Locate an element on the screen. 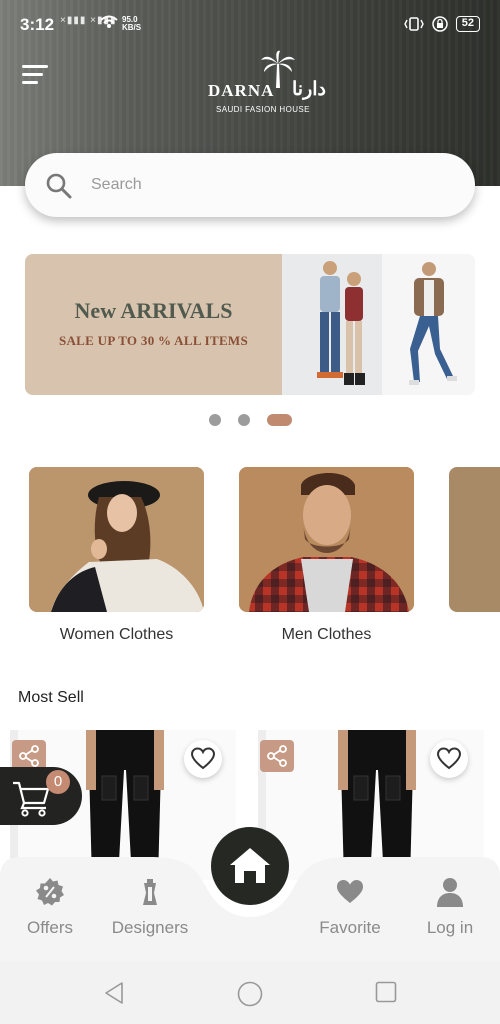 Image resolution: width=500 pixels, height=1024 pixels. vibrate-icon is located at coordinates (413, 24).